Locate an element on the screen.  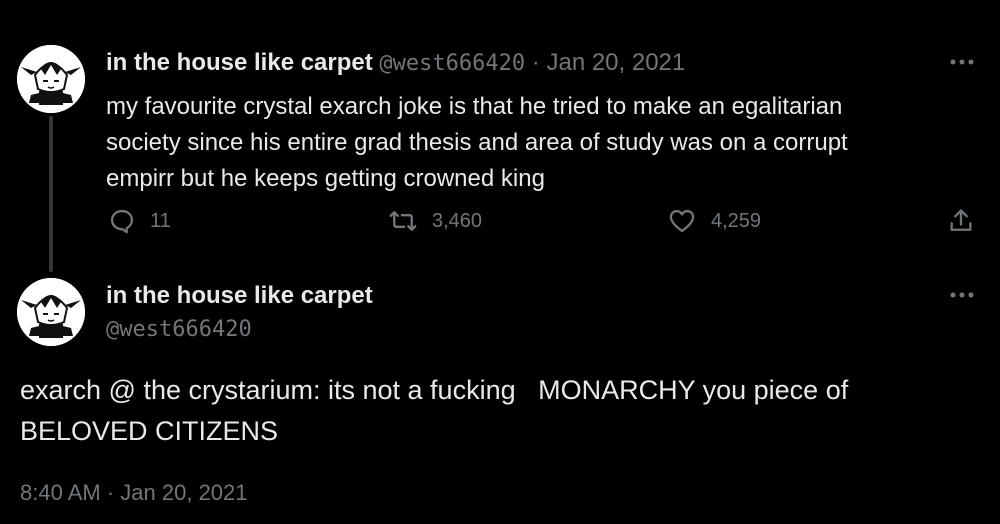
retweet-button: 3,460 is located at coordinates (435, 221).